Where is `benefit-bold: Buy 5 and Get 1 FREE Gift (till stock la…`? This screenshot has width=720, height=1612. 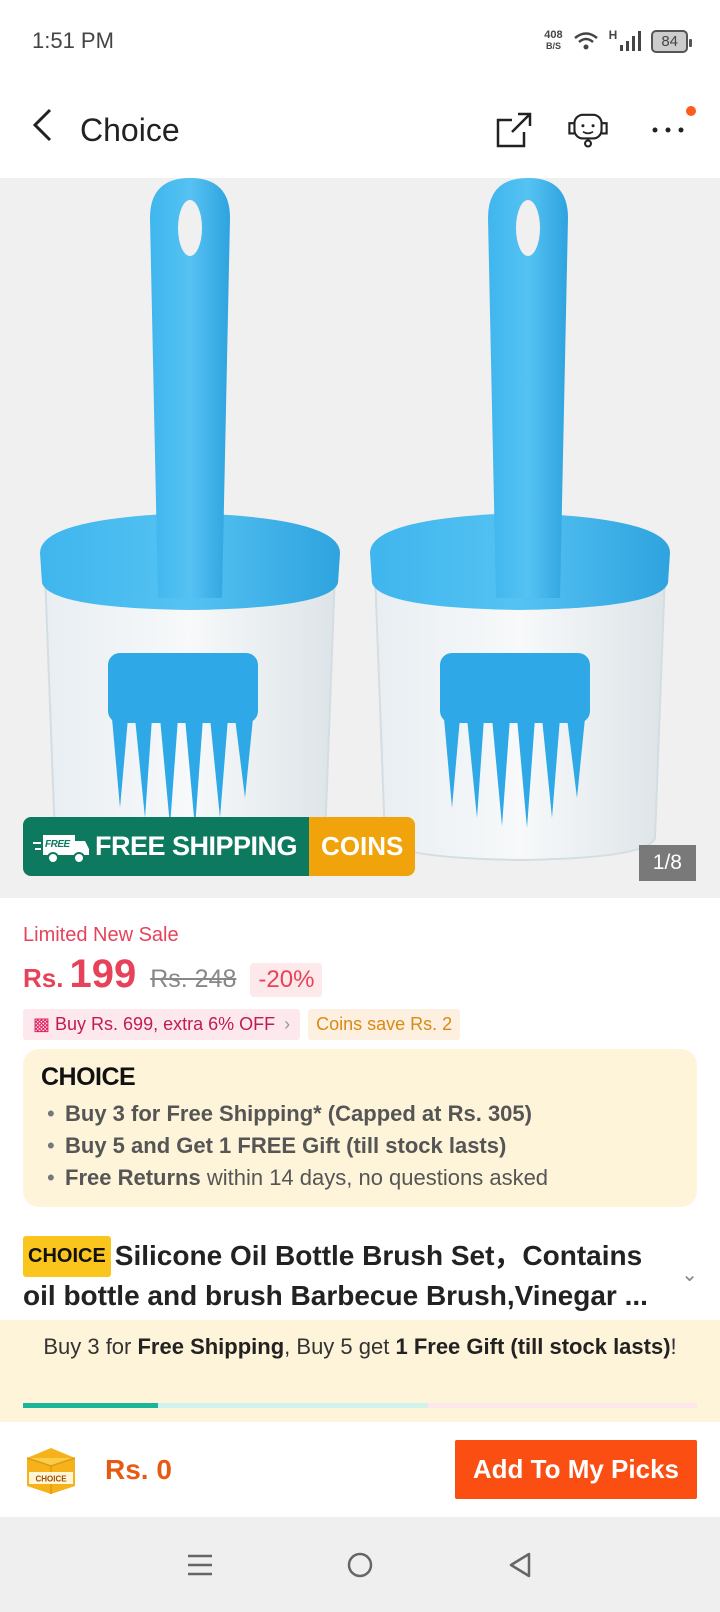
benefit-bold: Buy 5 and Get 1 FREE Gift (till stock la… is located at coordinates (286, 1145).